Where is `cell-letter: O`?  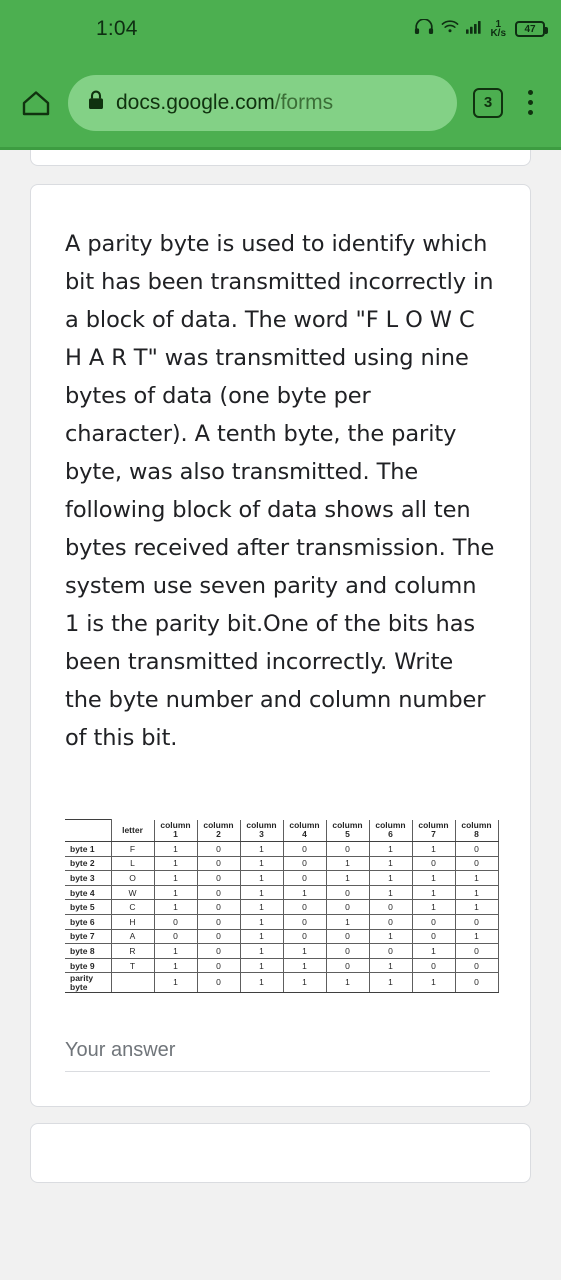
cell-letter: O is located at coordinates (132, 878).